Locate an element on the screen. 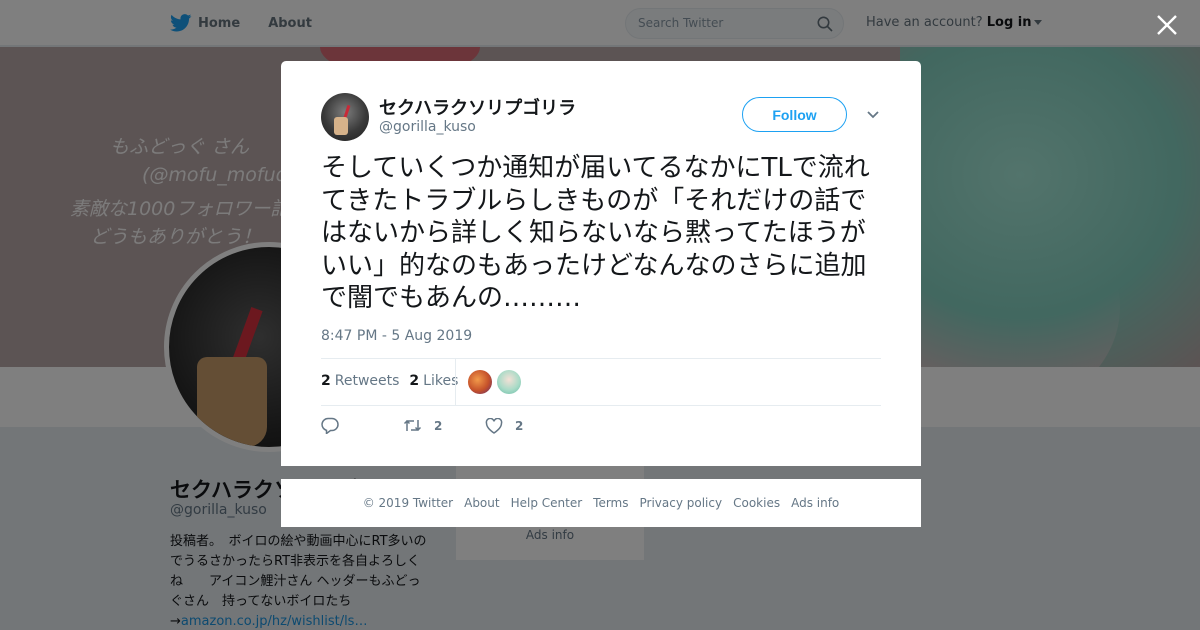  reply-button is located at coordinates (362, 425).